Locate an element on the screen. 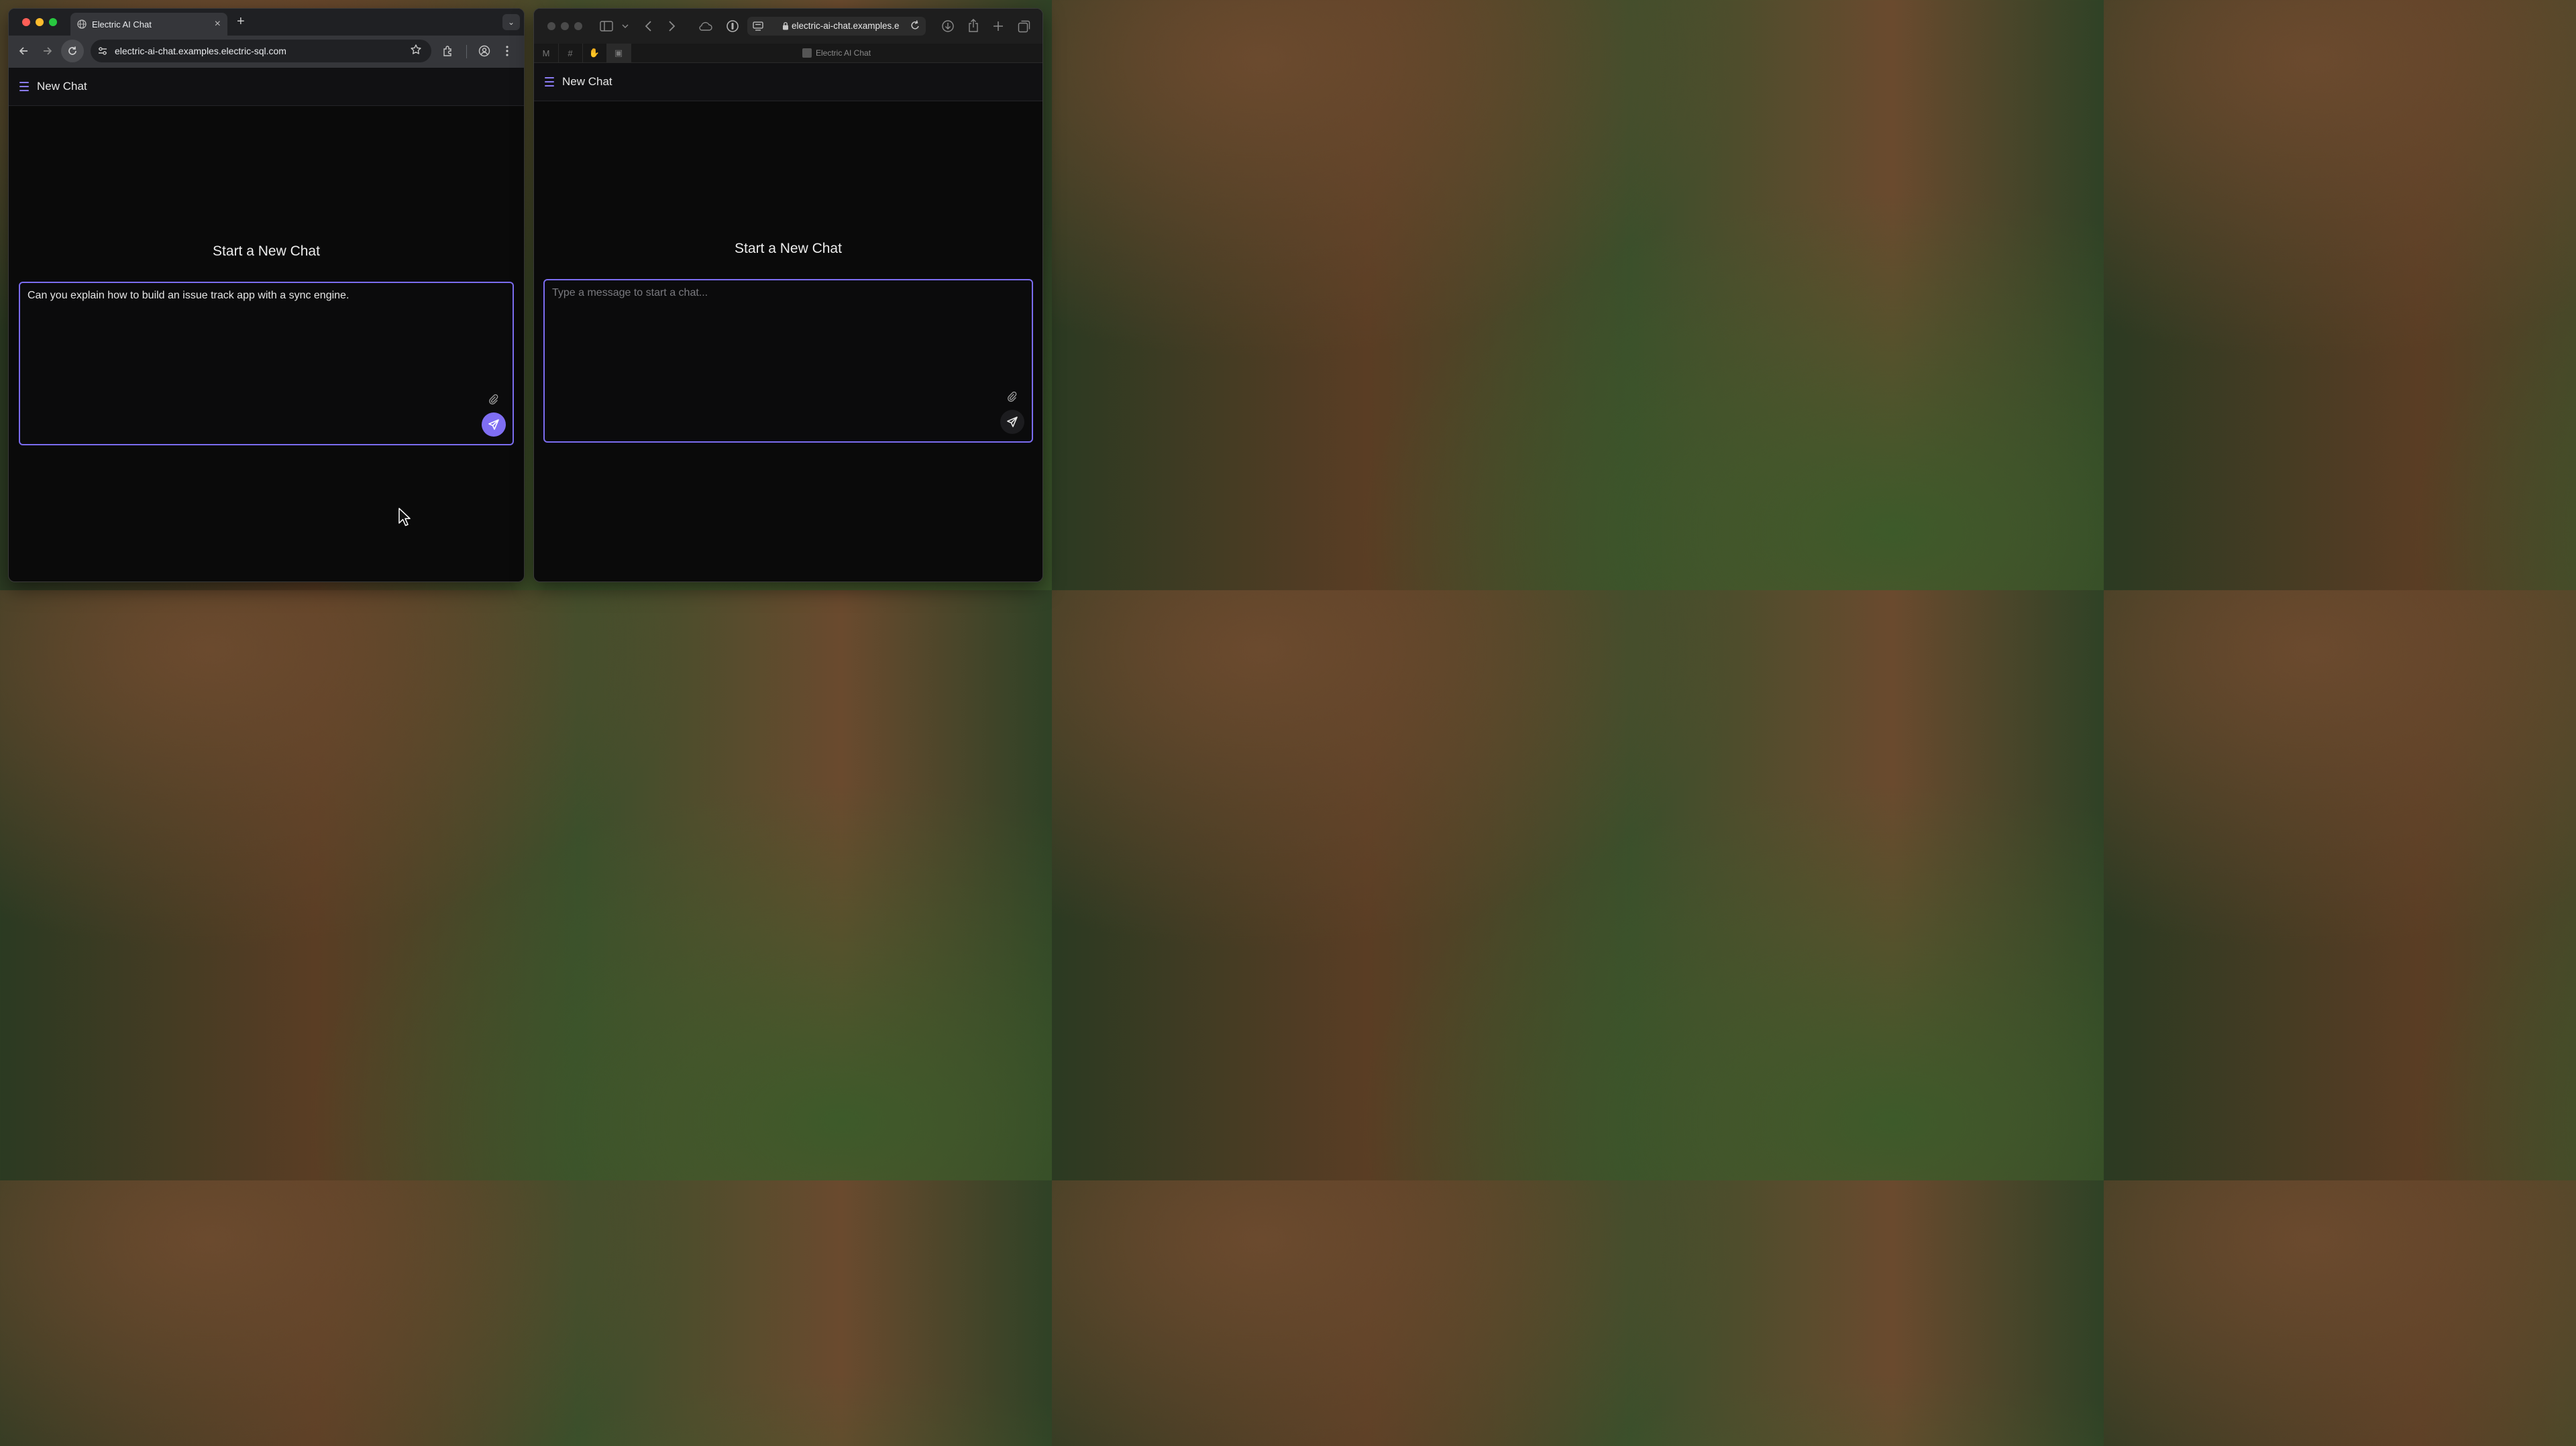 The width and height of the screenshot is (2576, 1446). tab-electric-ai-chat: Electric AI Chat × is located at coordinates (148, 24).